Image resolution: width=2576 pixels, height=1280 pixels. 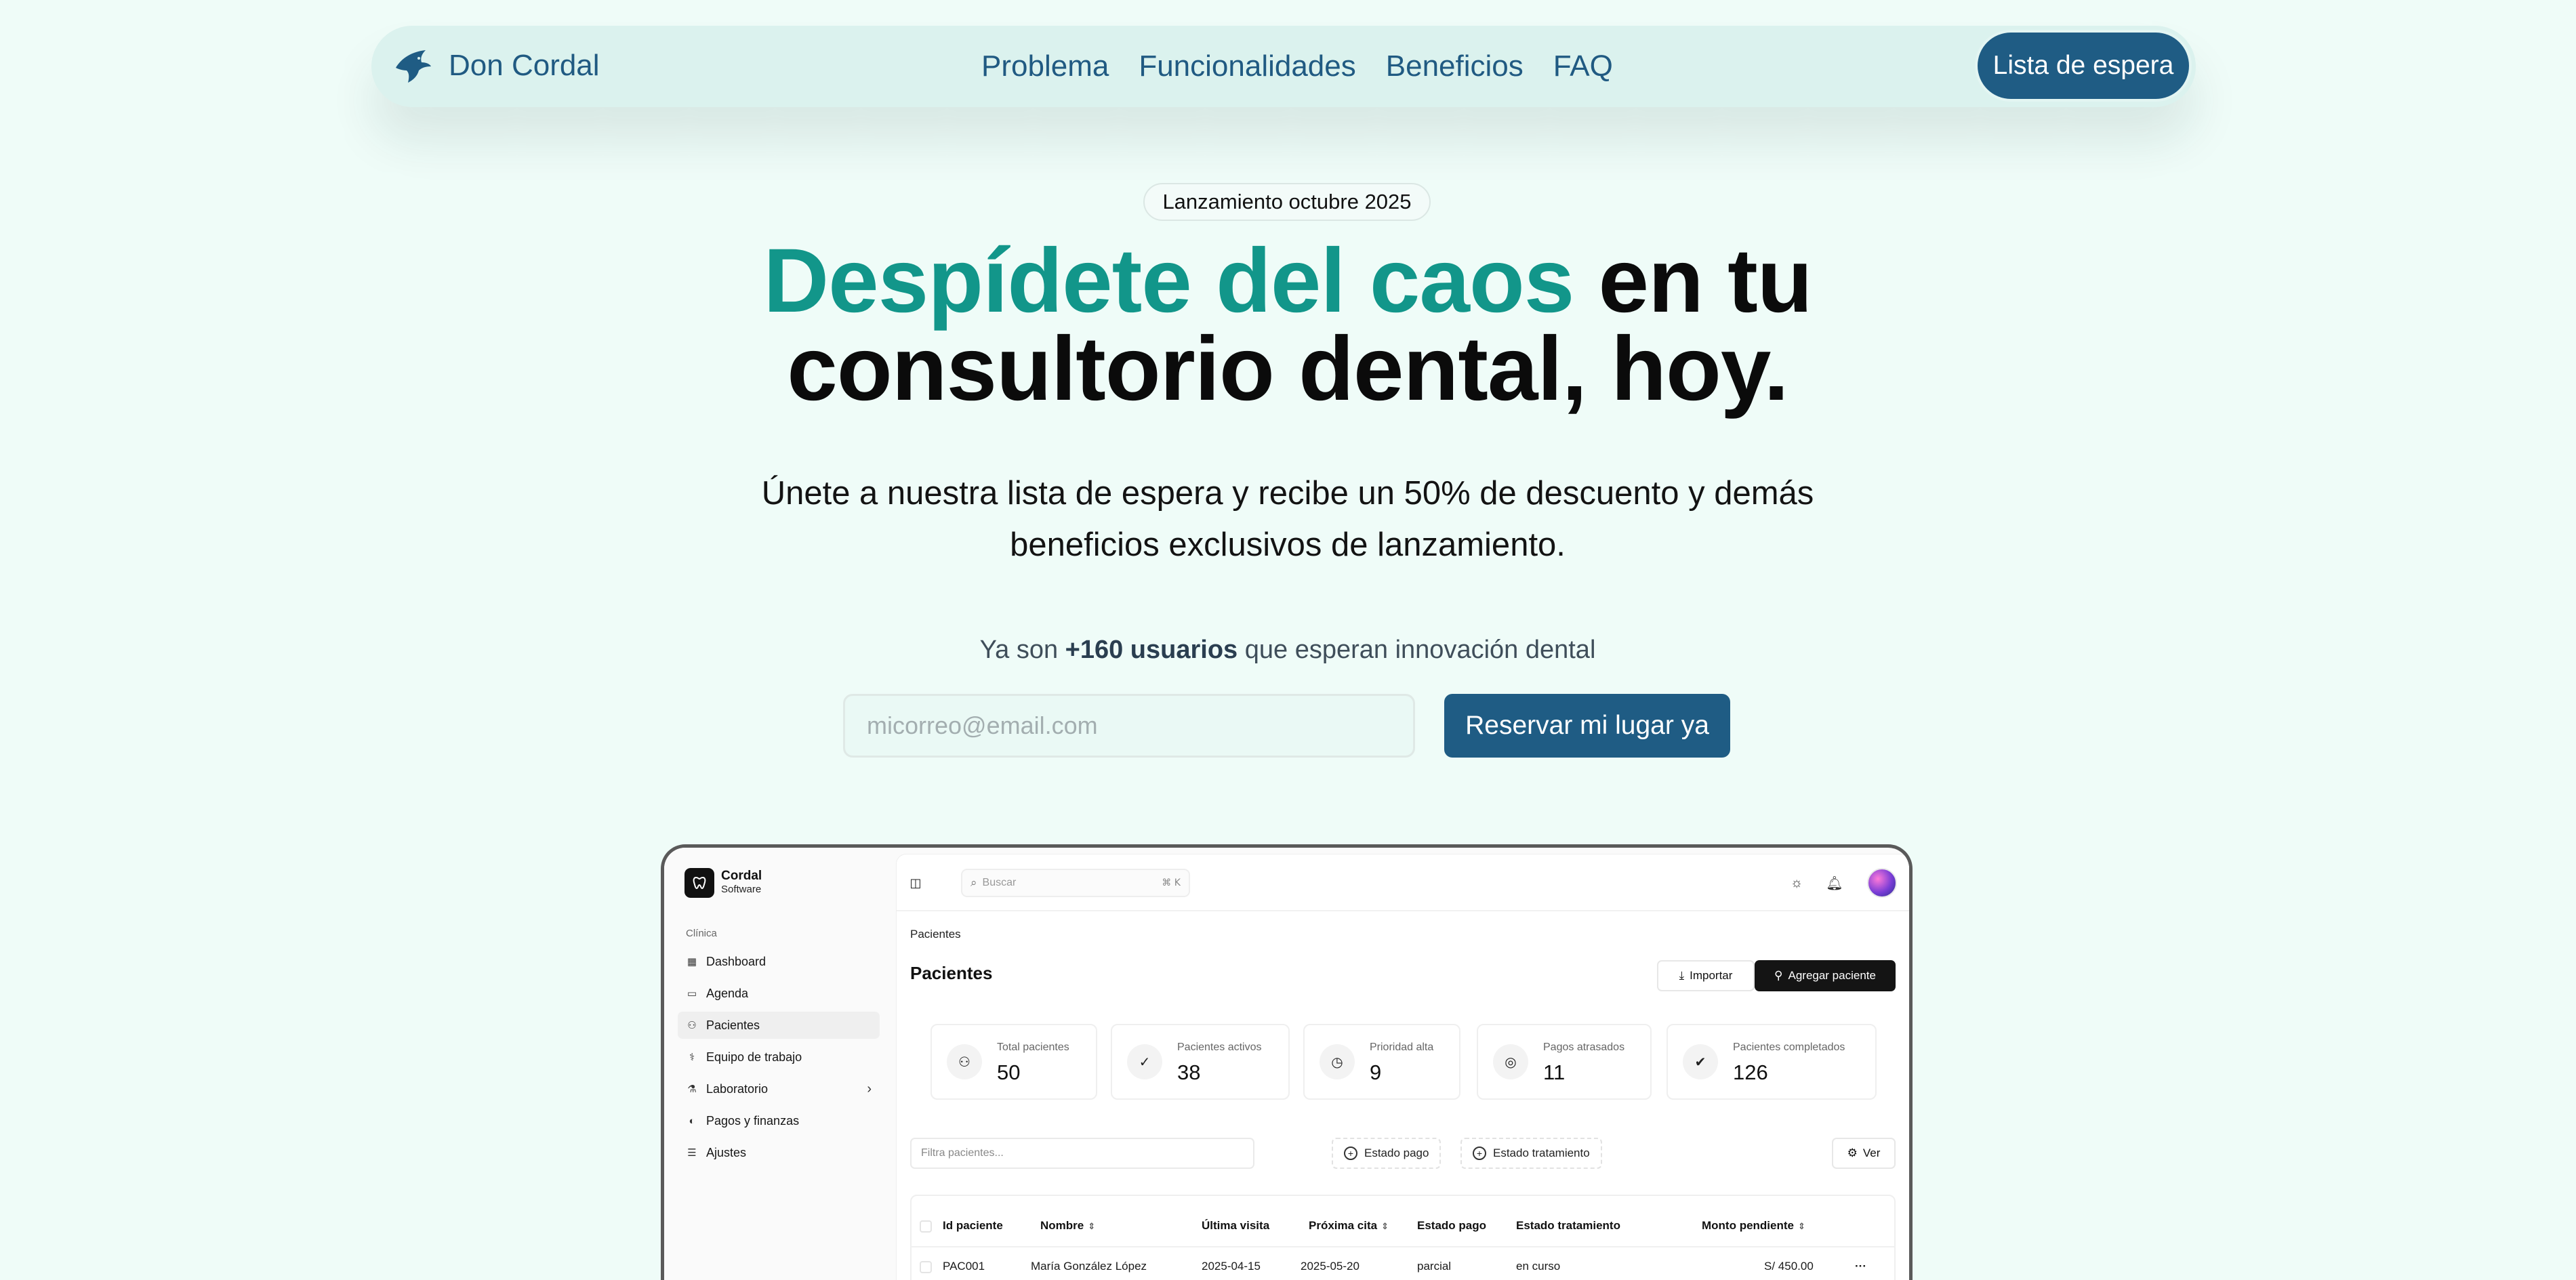 What do you see at coordinates (723, 883) in the screenshot?
I see `app-brand: Cordal Software` at bounding box center [723, 883].